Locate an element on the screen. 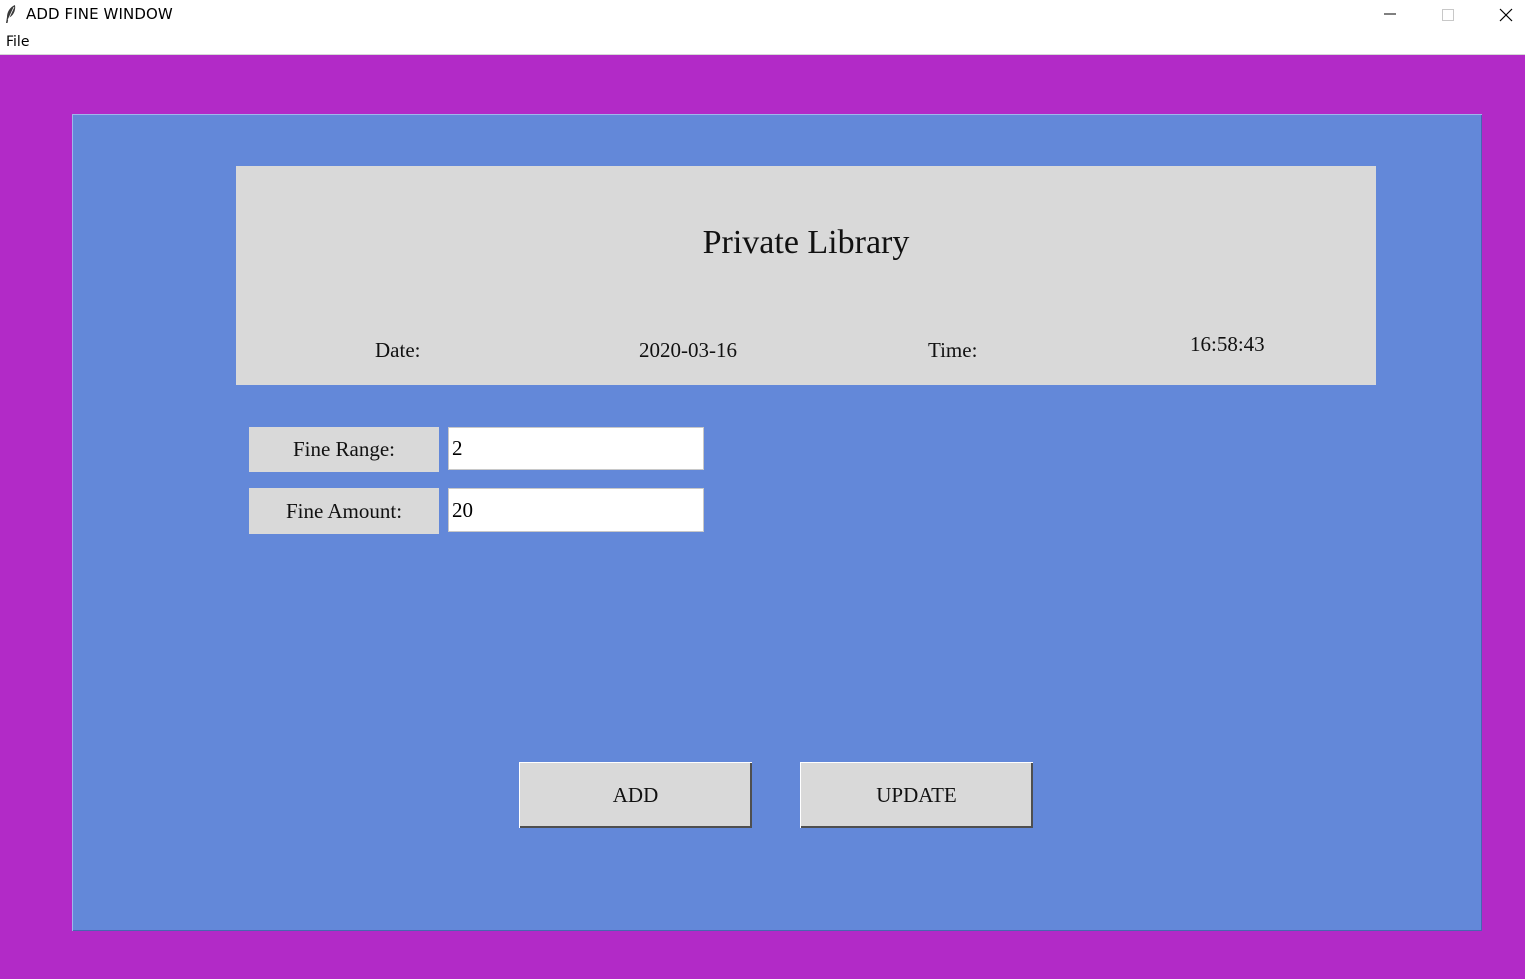  close-button is located at coordinates (1501, 14).